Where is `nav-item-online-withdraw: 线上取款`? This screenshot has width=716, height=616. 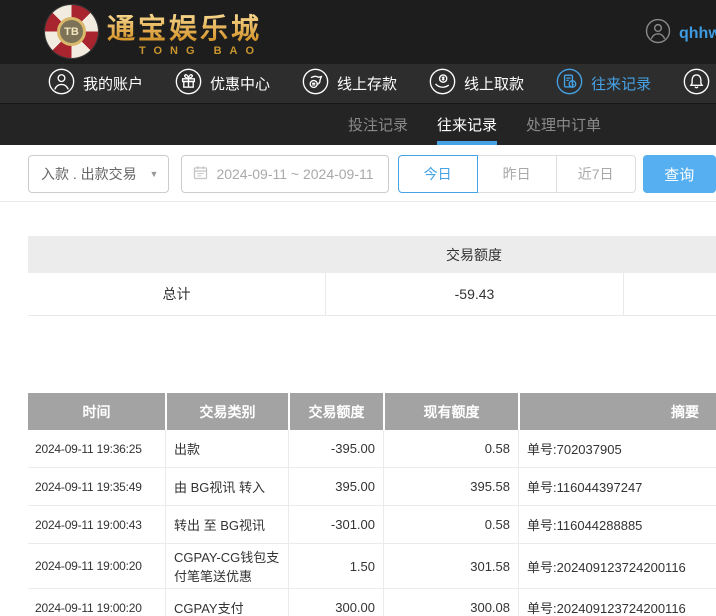
nav-item-online-withdraw: 线上取款 is located at coordinates (476, 83).